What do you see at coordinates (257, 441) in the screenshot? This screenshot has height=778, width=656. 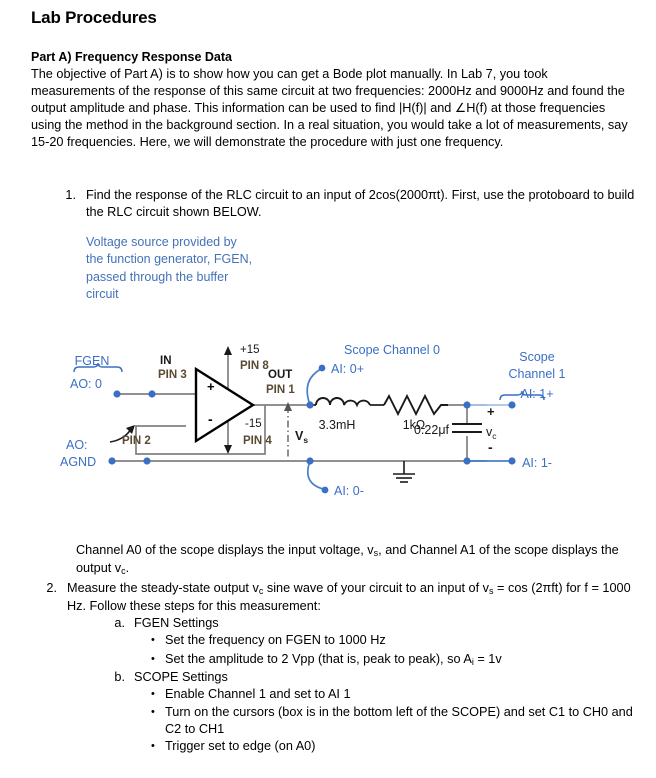 I see `pin4-label: PIN 4` at bounding box center [257, 441].